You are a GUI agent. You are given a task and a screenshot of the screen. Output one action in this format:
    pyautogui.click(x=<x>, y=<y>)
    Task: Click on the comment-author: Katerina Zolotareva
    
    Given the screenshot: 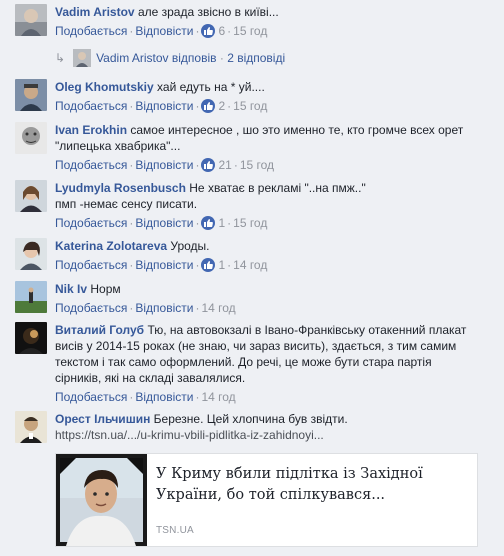 What is the action you would take?
    pyautogui.click(x=111, y=246)
    